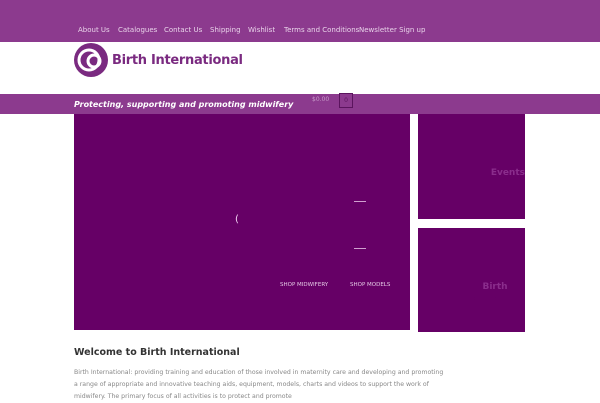 This screenshot has width=600, height=403. What do you see at coordinates (94, 30) in the screenshot?
I see `nav-about-us: About Us` at bounding box center [94, 30].